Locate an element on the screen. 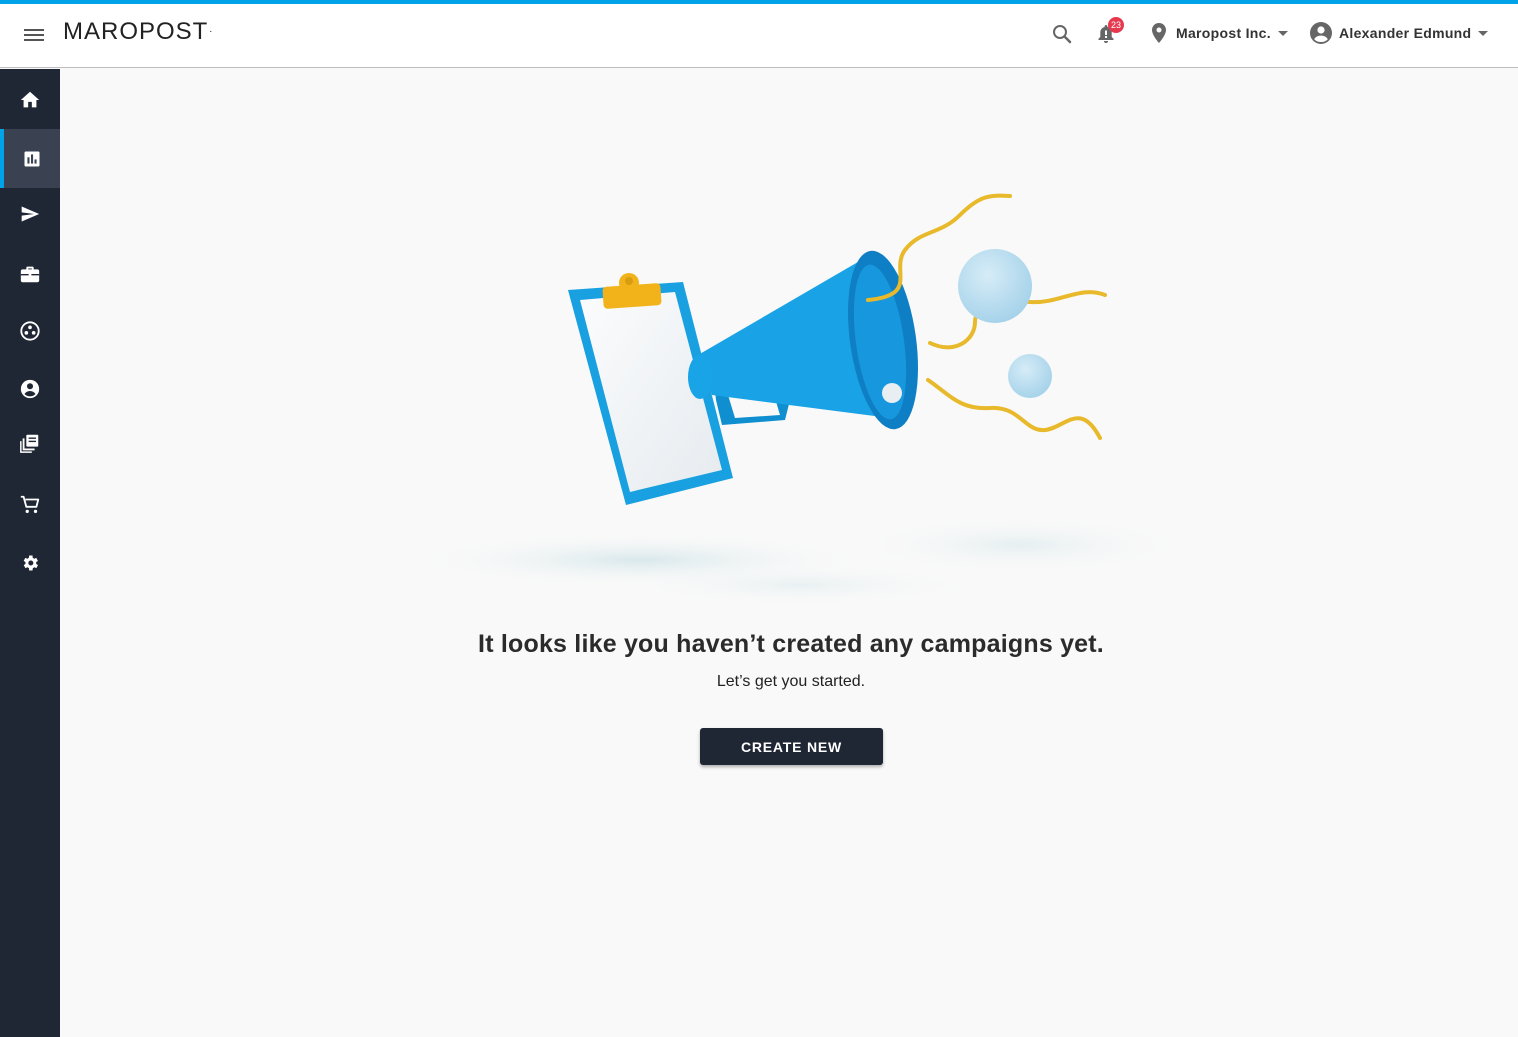  user-name: Alexander Edmund is located at coordinates (1405, 33).